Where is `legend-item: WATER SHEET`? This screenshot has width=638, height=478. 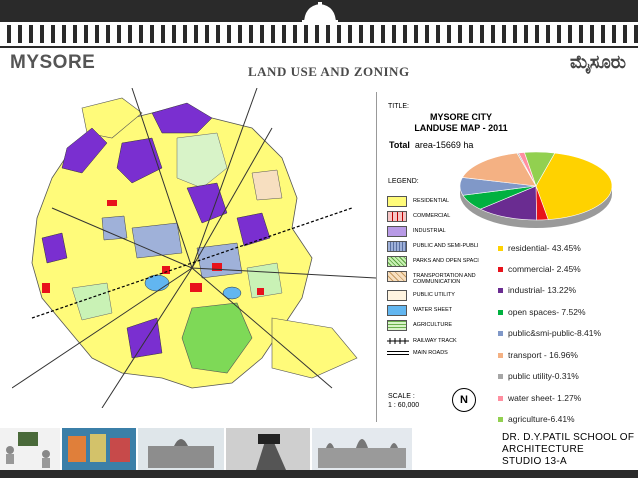
legend-item: WATER SHEET is located at coordinates (449, 311).